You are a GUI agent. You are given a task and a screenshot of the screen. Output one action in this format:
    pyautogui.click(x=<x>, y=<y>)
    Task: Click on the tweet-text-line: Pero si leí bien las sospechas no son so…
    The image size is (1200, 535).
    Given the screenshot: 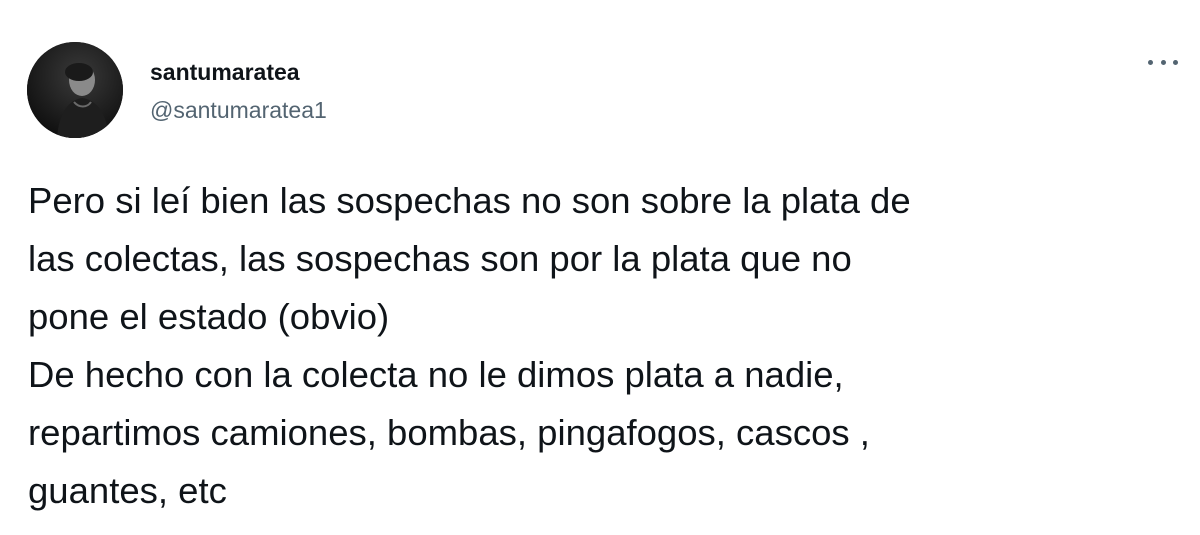 What is the action you would take?
    pyautogui.click(x=469, y=200)
    